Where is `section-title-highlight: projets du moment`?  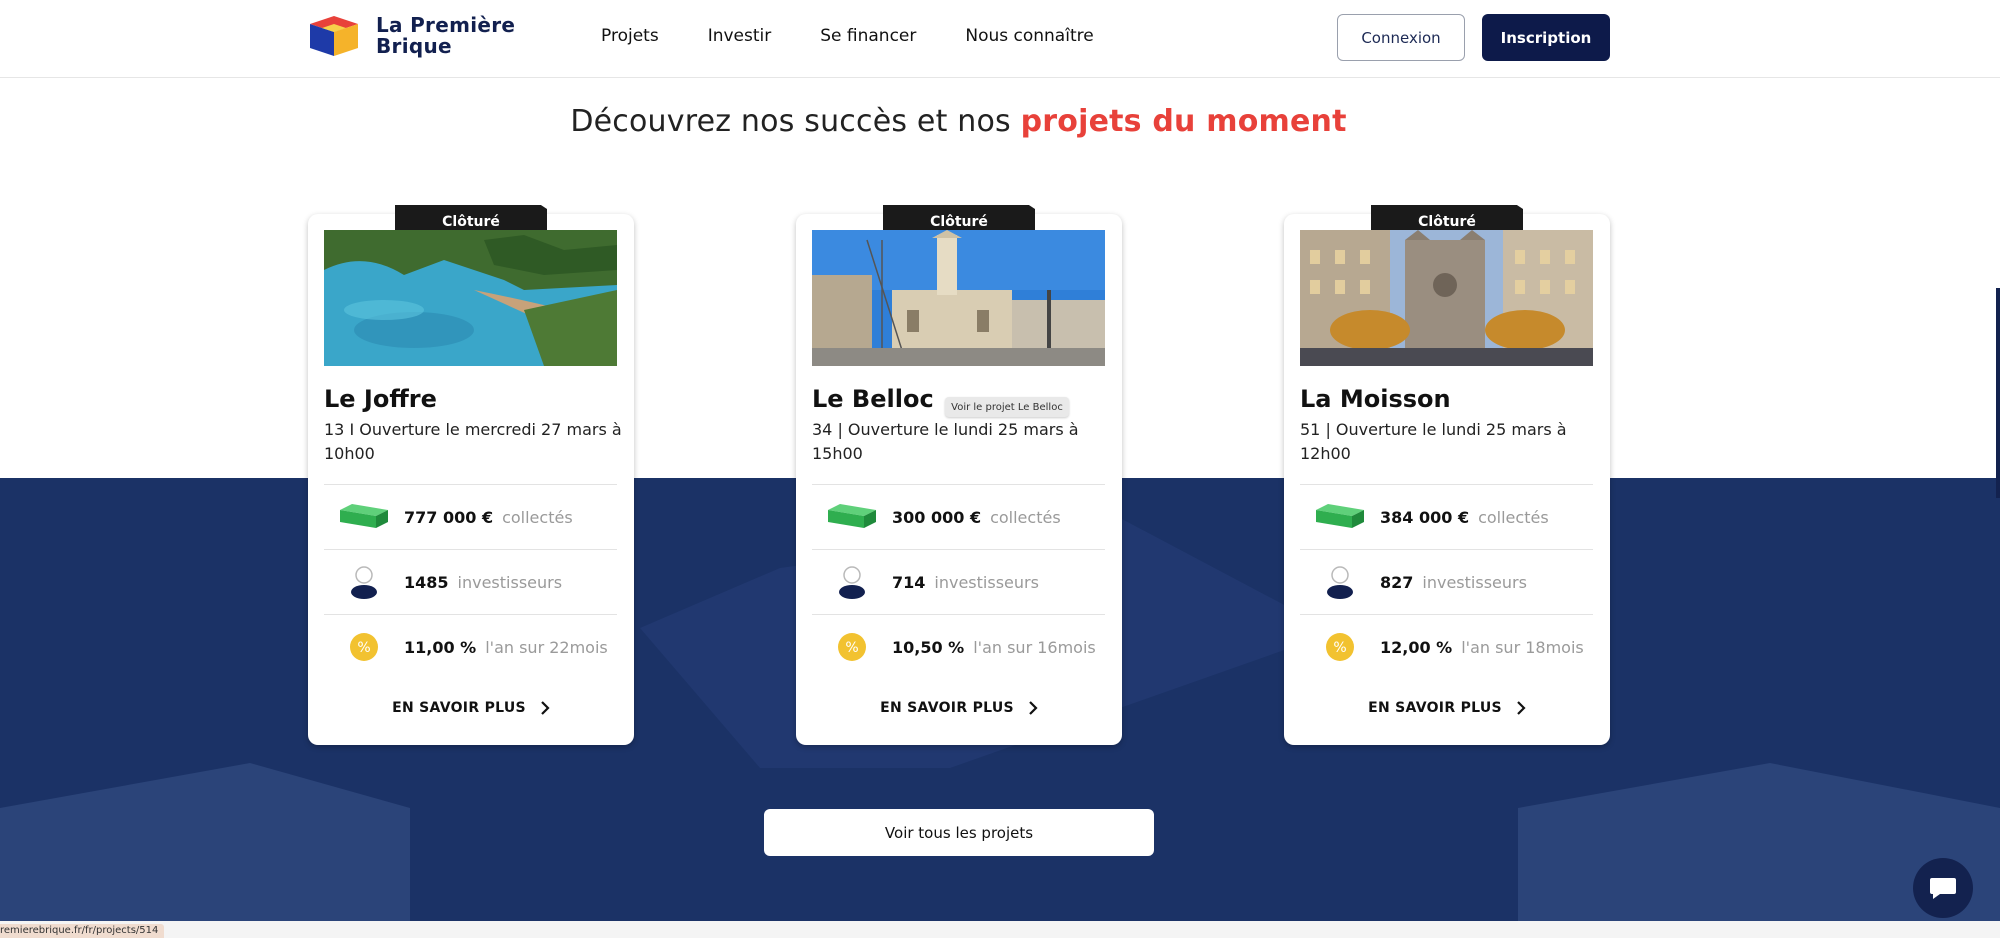
section-title-highlight: projets du moment is located at coordinates (1183, 121).